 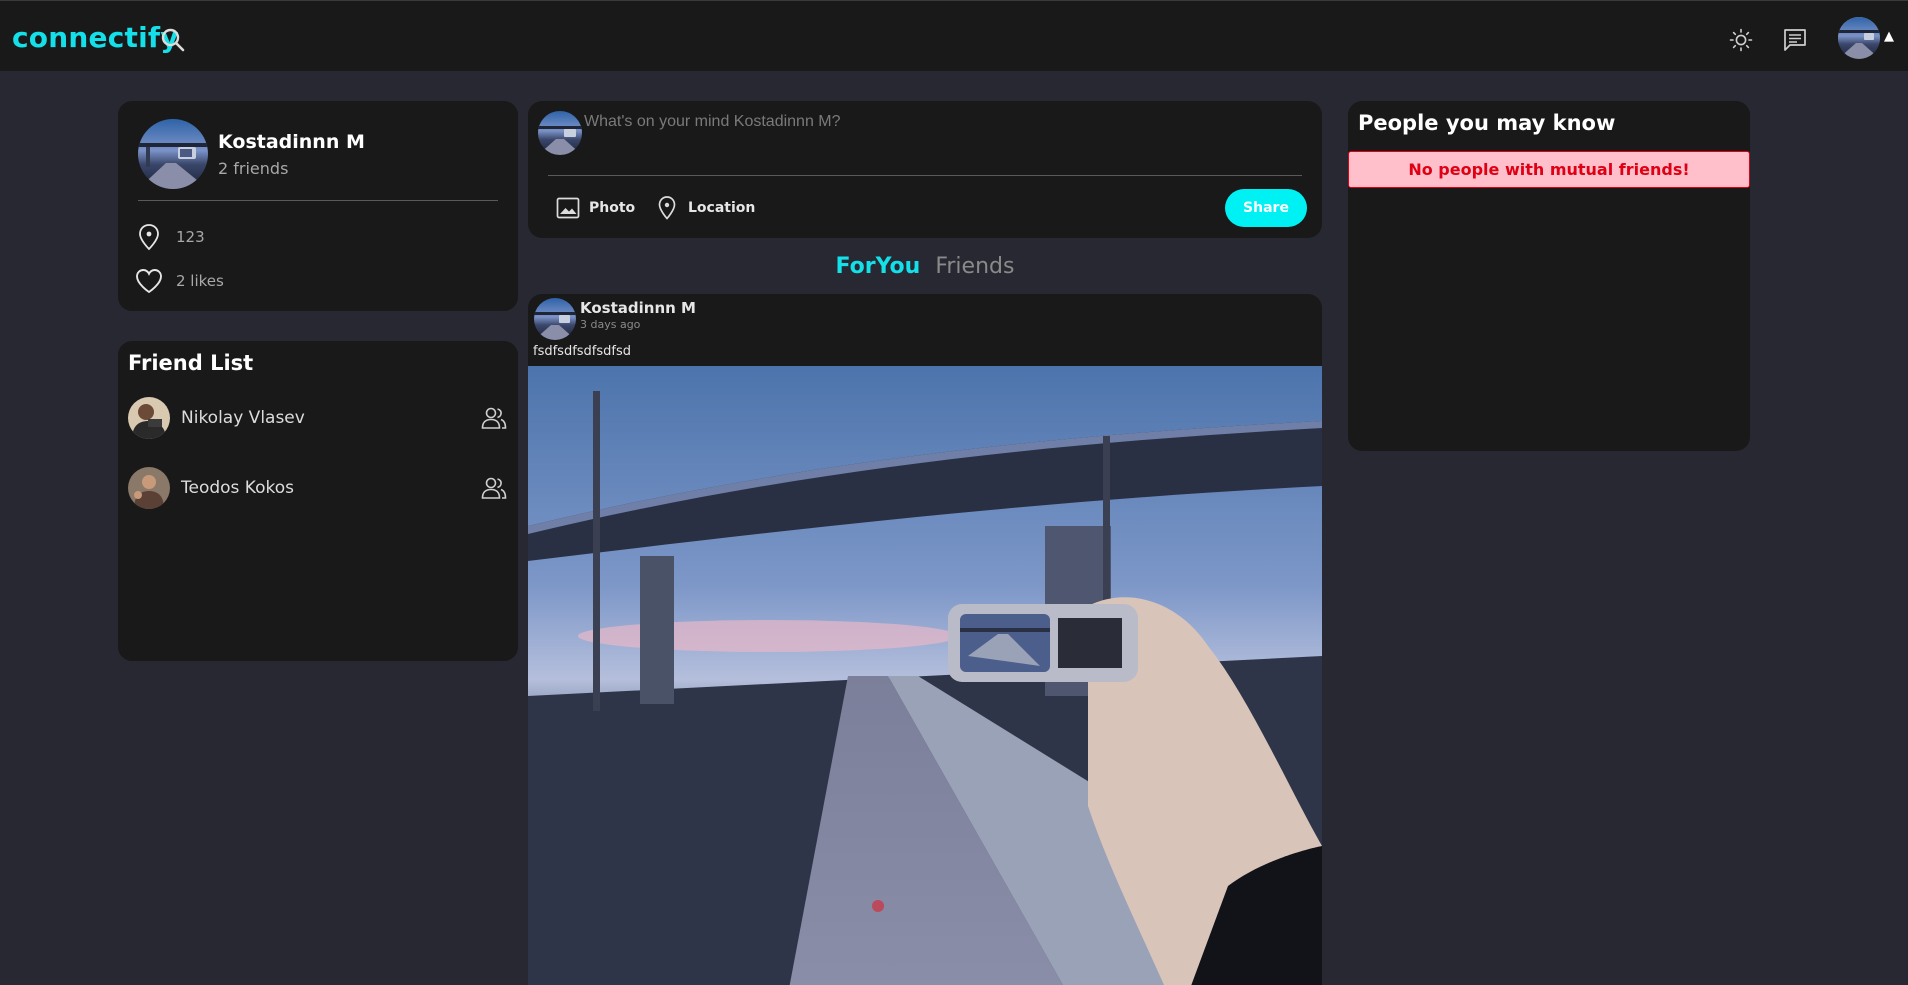 What do you see at coordinates (1487, 123) in the screenshot?
I see `people-title: People you may know` at bounding box center [1487, 123].